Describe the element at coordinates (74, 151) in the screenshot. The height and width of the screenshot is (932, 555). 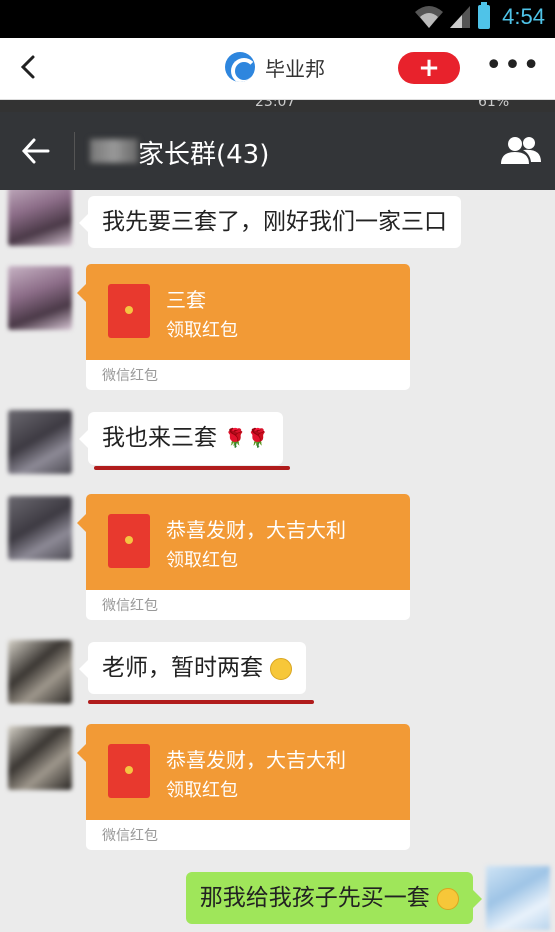
I see `header-divider` at that location.